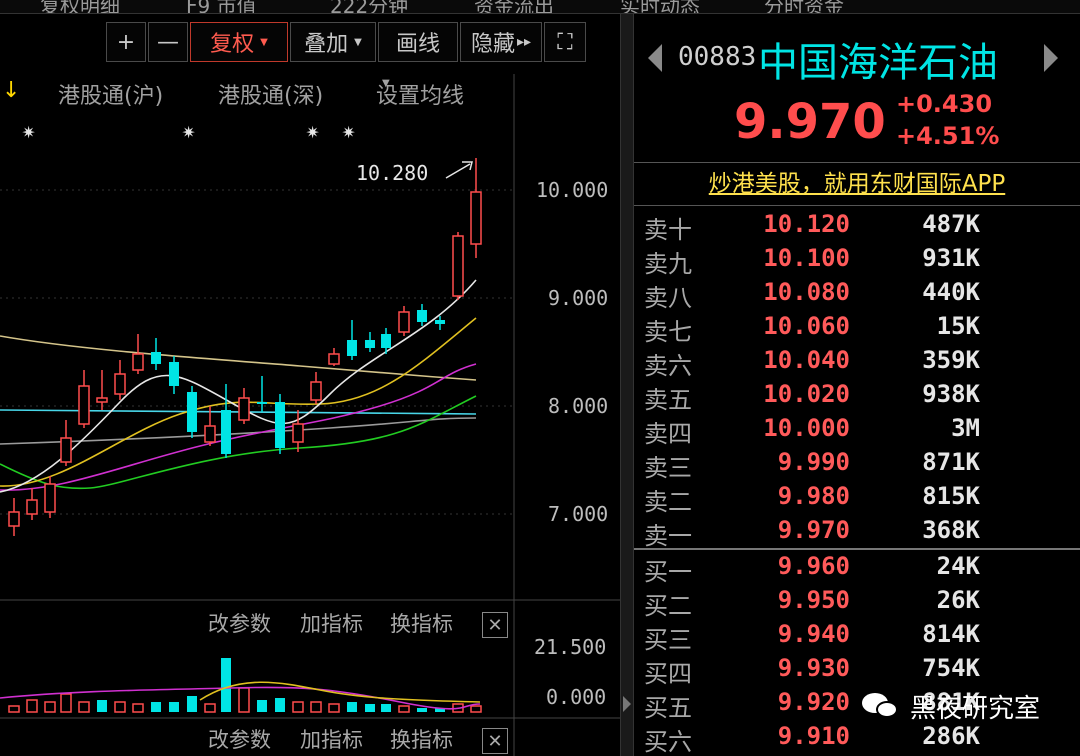  Describe the element at coordinates (578, 406) in the screenshot. I see `price-axis-label: 8.000` at that location.